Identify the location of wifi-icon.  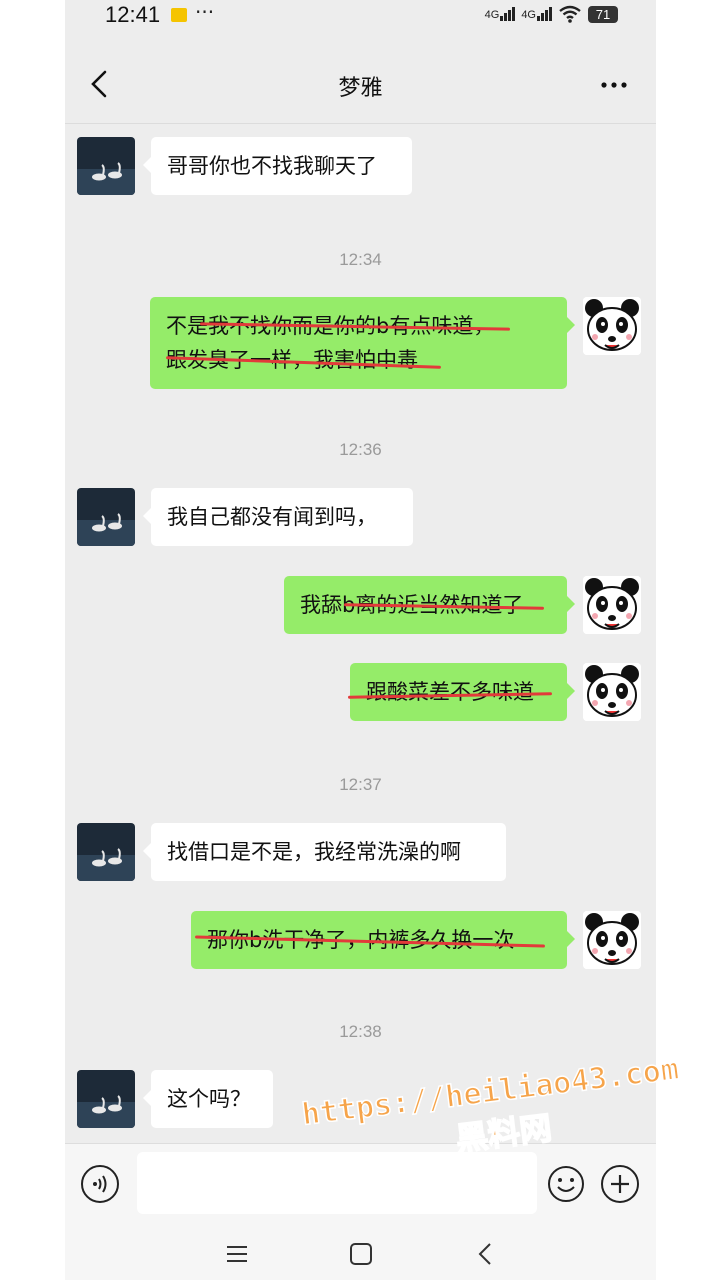
(570, 14).